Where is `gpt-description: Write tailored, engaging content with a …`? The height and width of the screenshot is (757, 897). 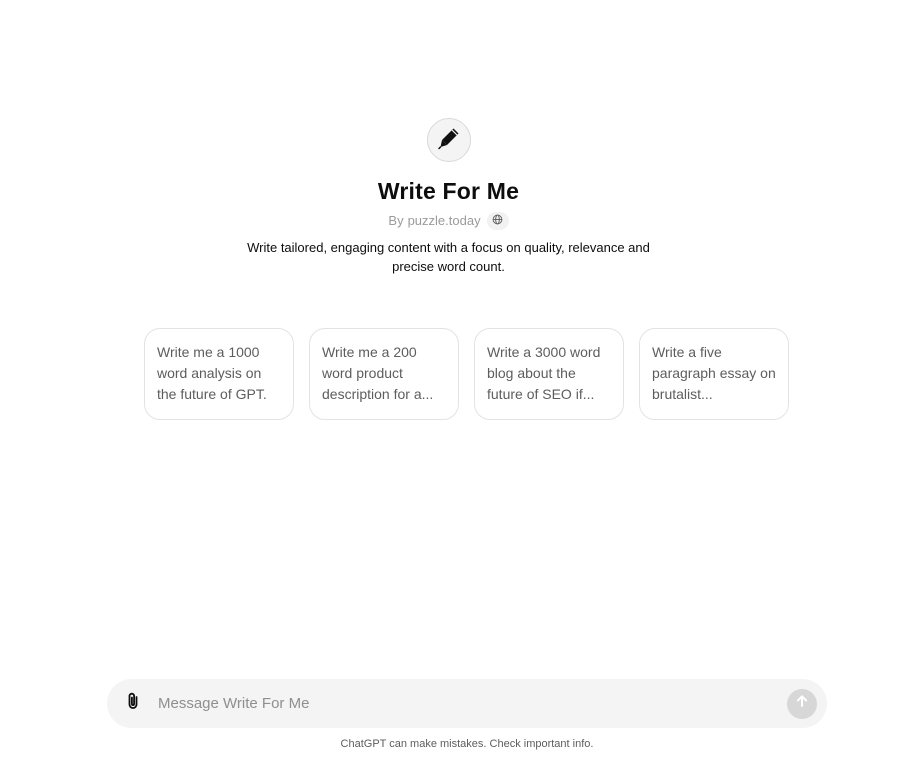
gpt-description: Write tailored, engaging content with a … is located at coordinates (448, 257).